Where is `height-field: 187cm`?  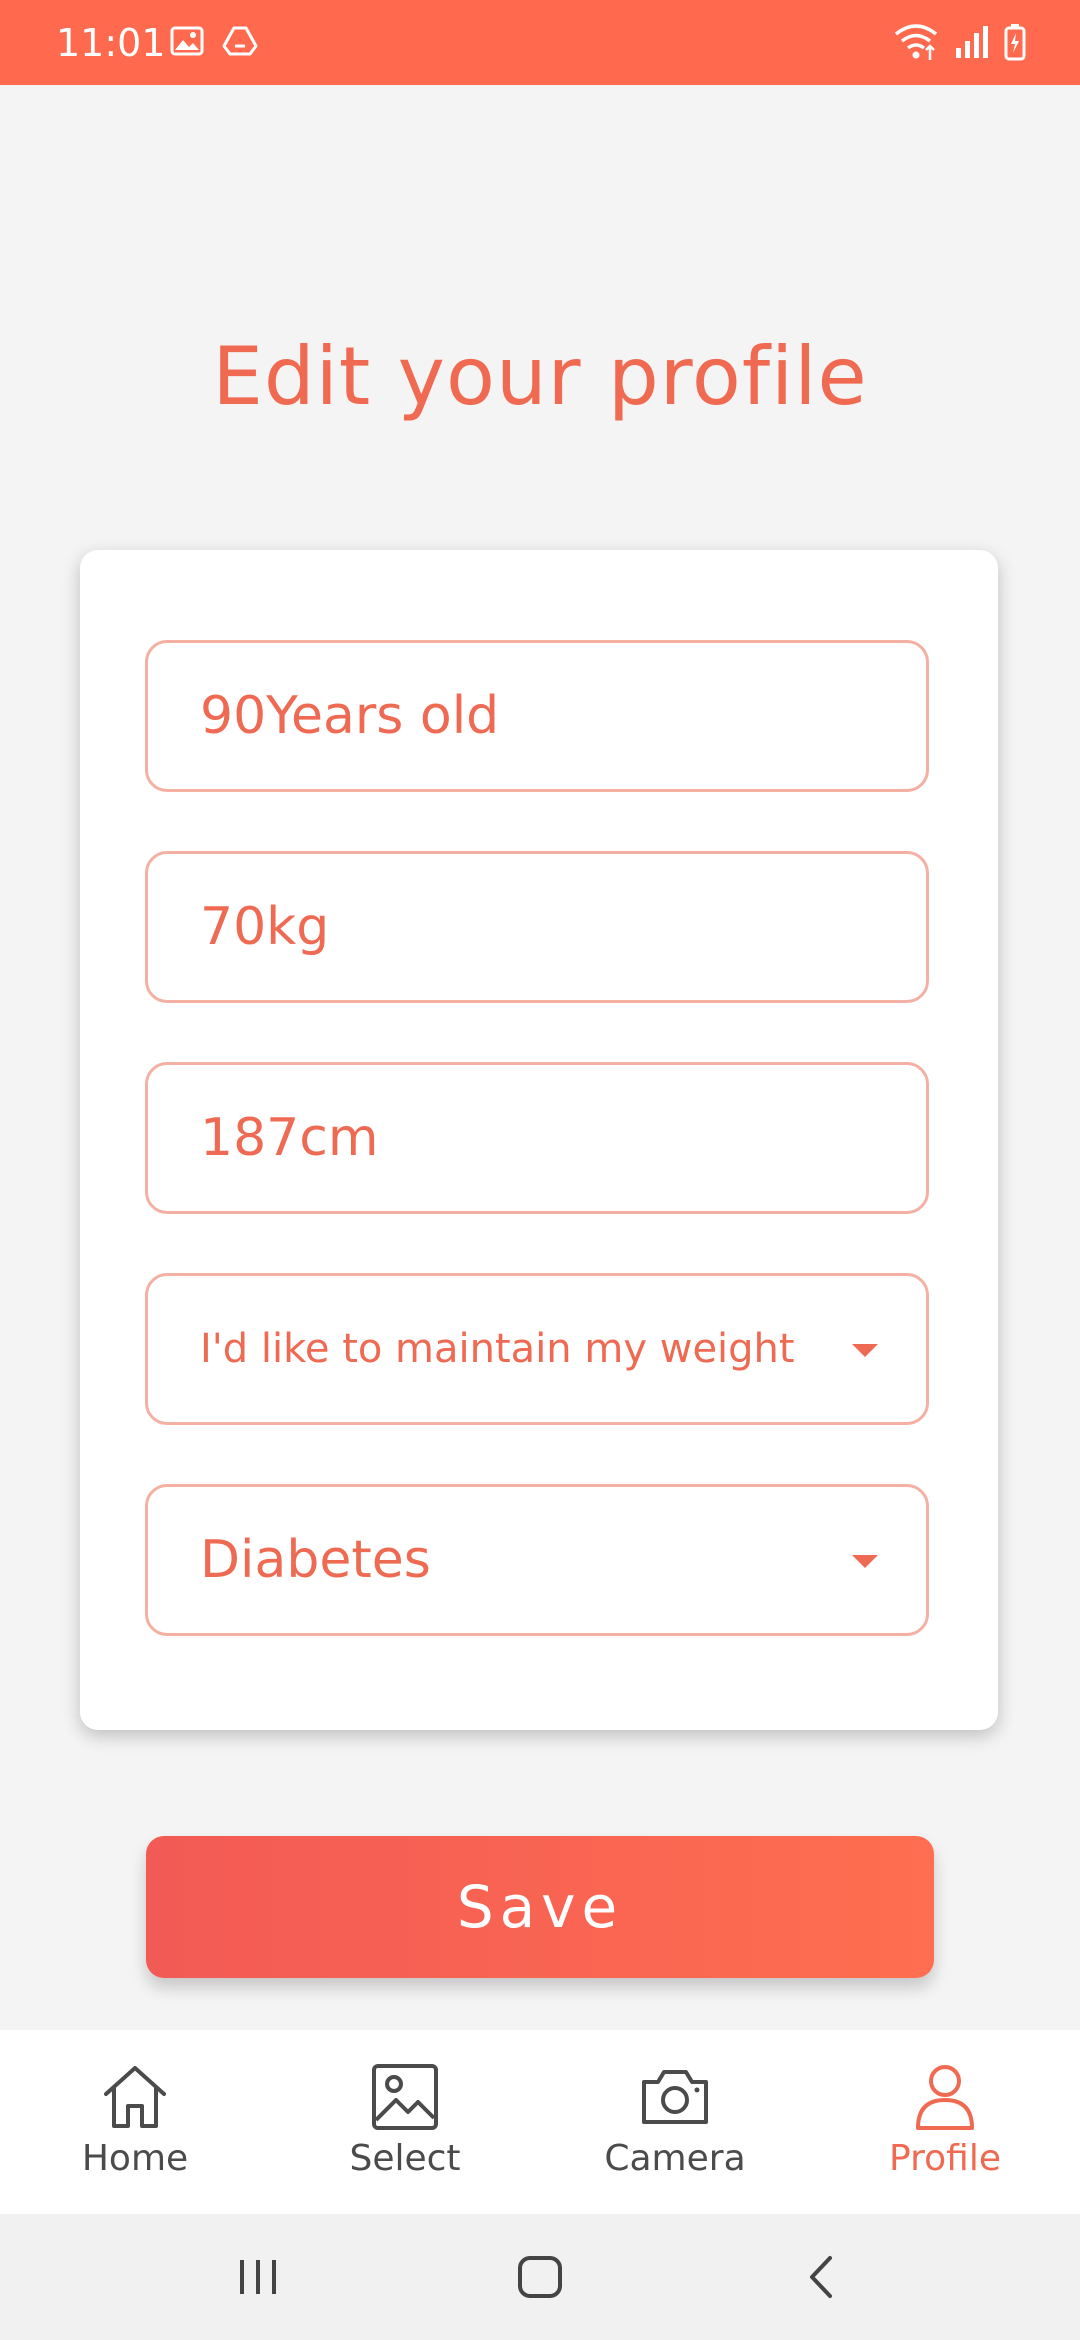
height-field: 187cm is located at coordinates (537, 1138).